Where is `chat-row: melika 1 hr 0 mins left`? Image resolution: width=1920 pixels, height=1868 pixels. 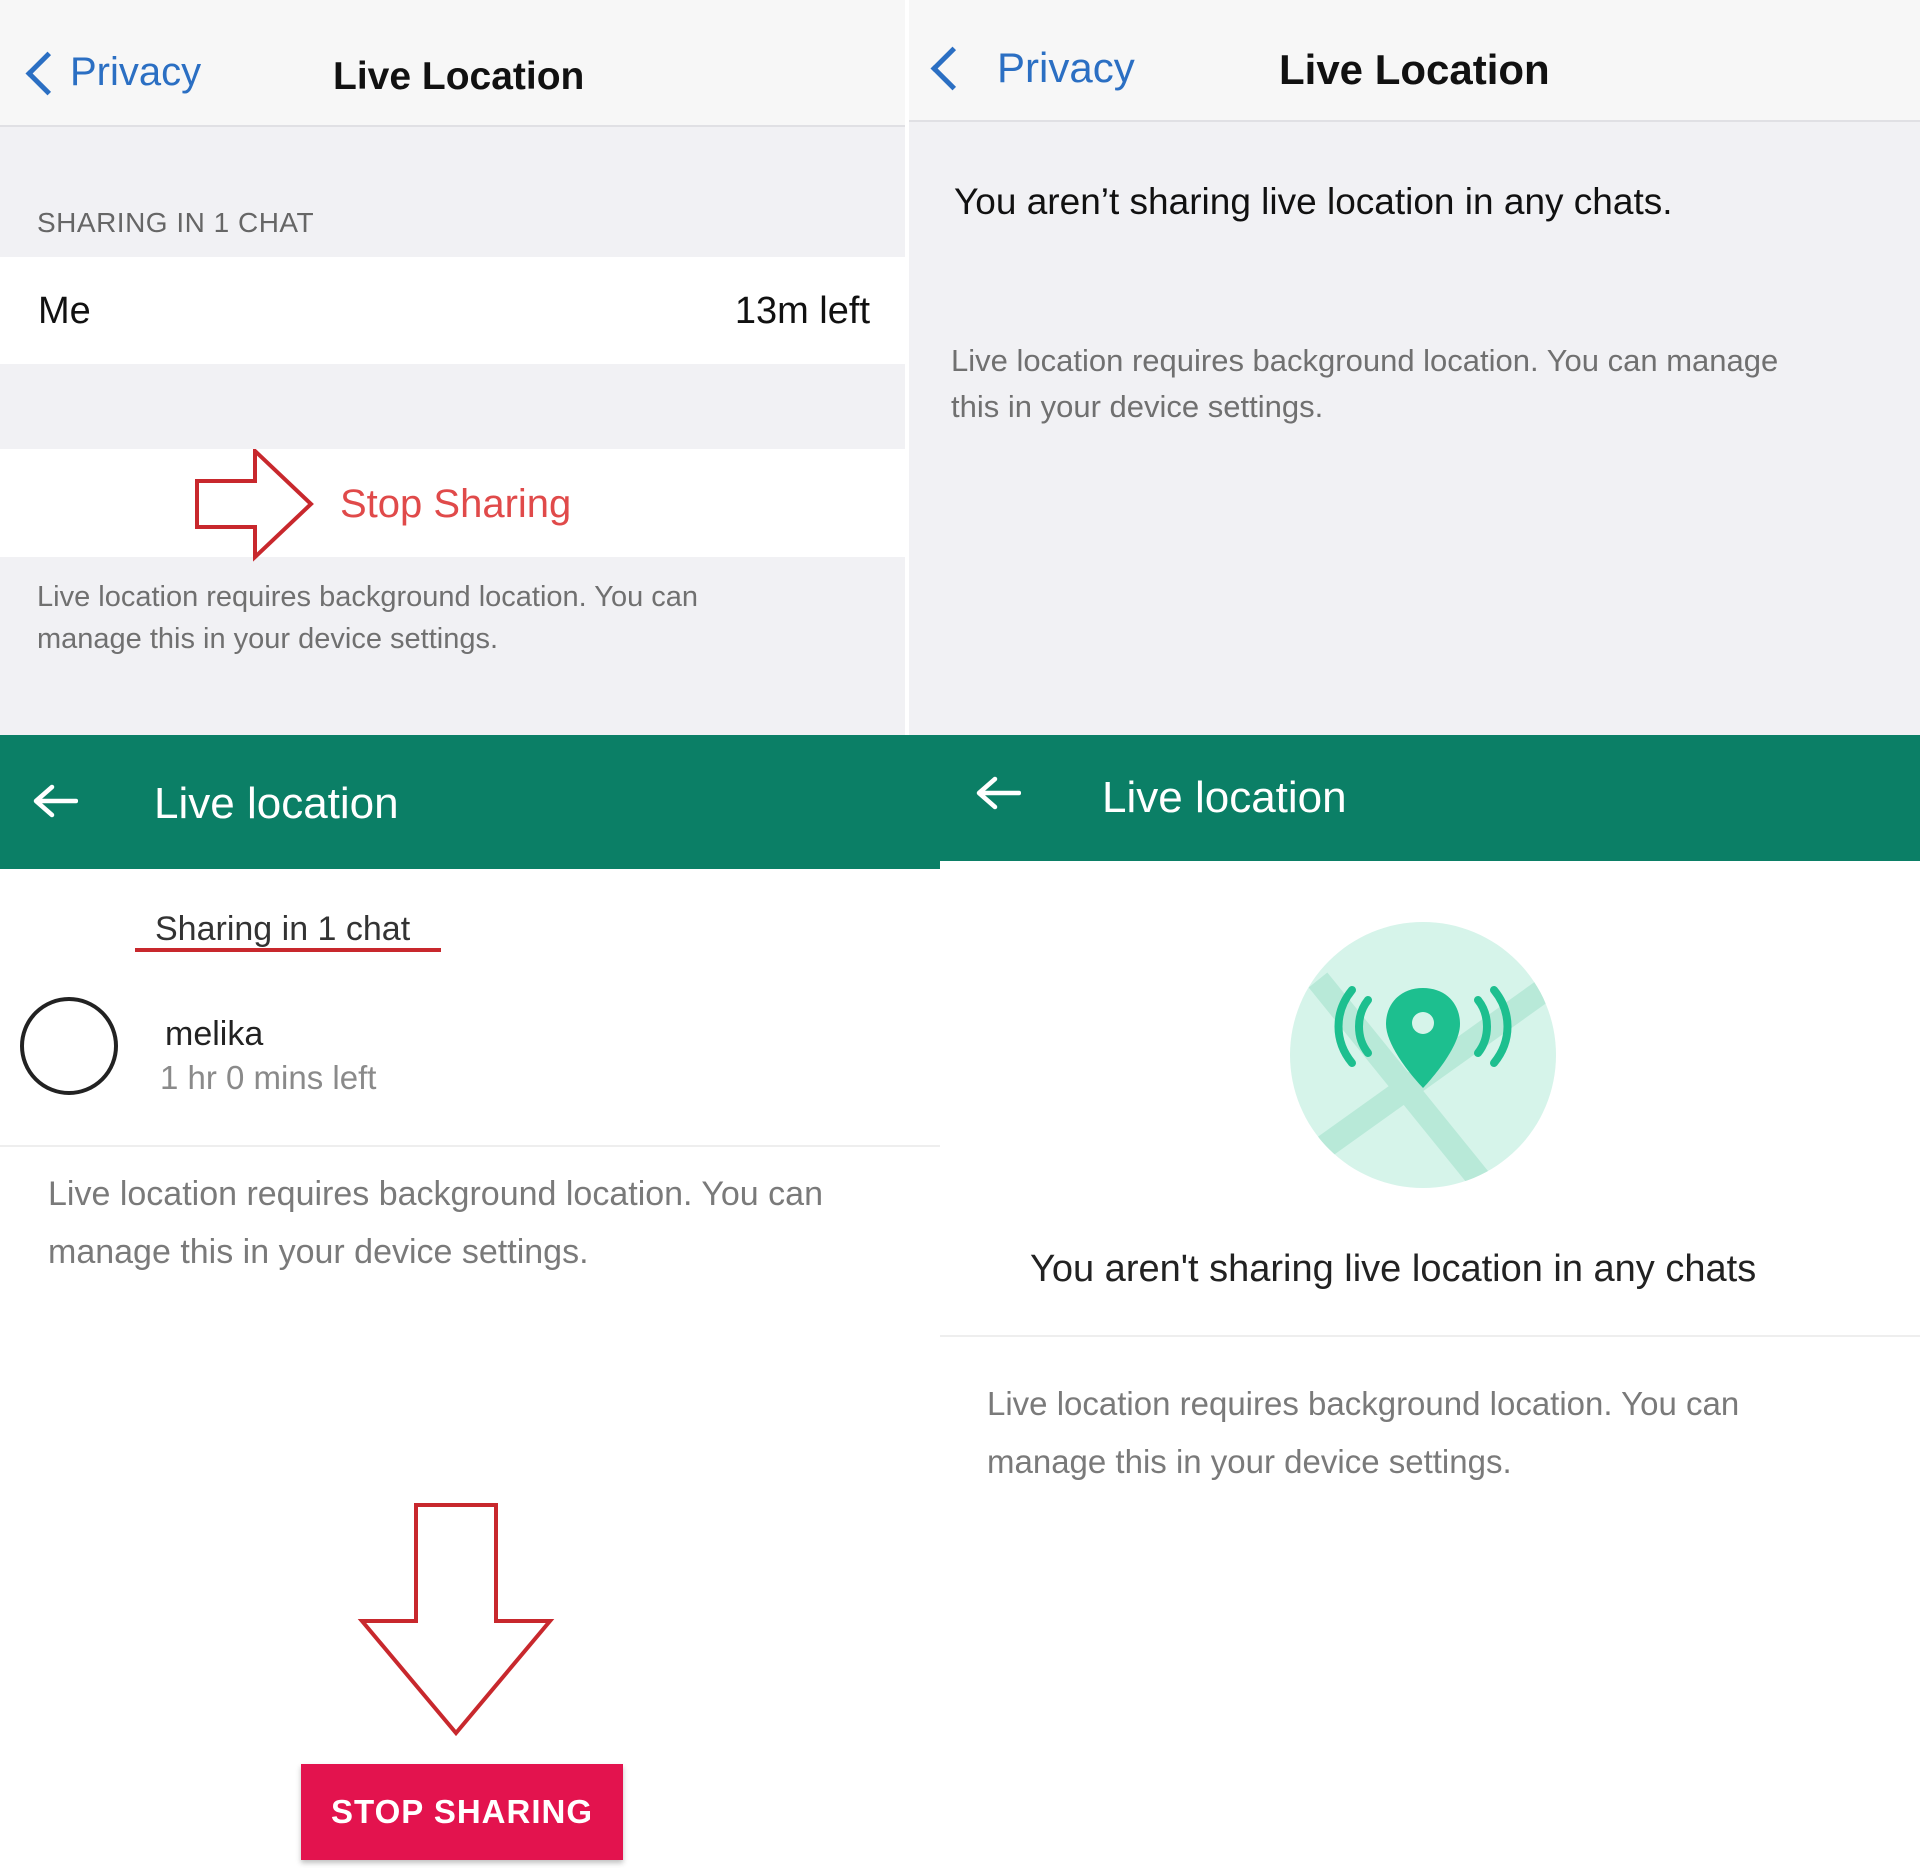 chat-row: melika 1 hr 0 mins left is located at coordinates (470, 1045).